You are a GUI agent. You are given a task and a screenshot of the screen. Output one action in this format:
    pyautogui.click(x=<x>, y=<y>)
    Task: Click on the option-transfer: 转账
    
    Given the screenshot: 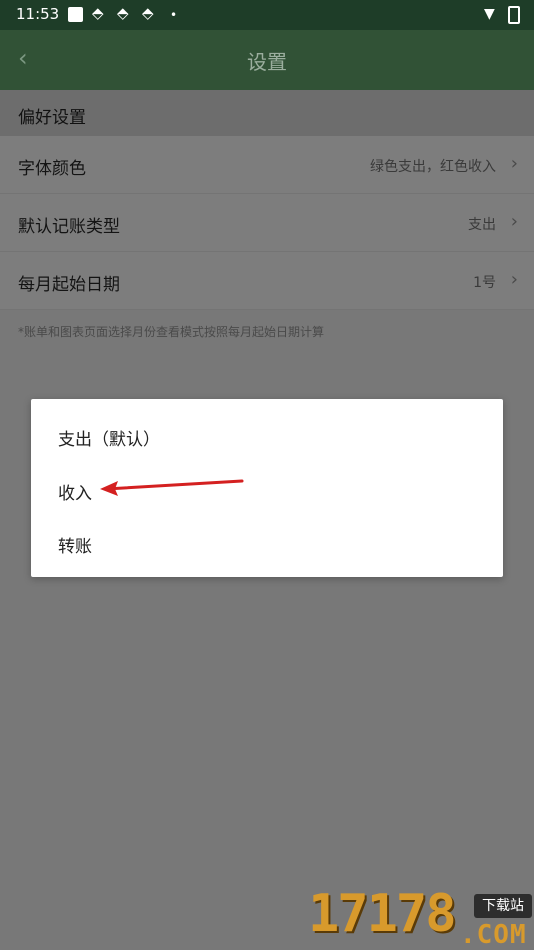 What is the action you would take?
    pyautogui.click(x=75, y=544)
    